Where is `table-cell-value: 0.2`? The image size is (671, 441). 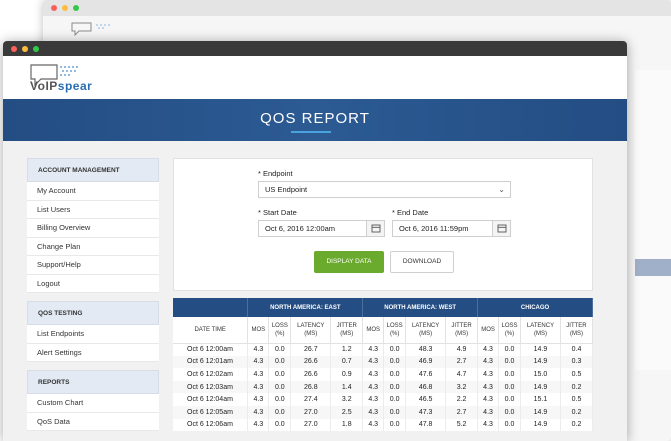
table-cell-value: 0.2 is located at coordinates (577, 387).